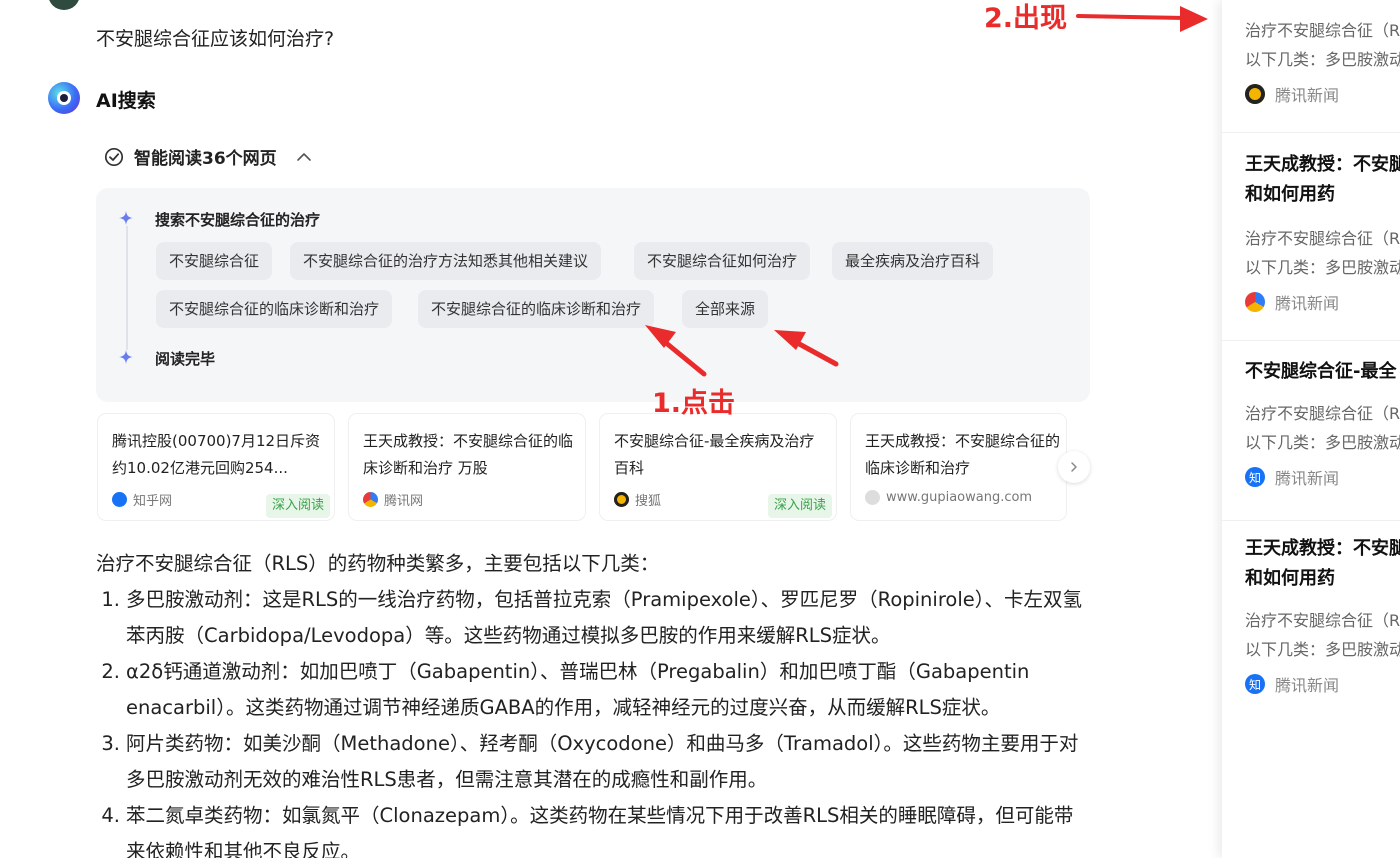  I want to click on chevron-right-icon, so click(1074, 467).